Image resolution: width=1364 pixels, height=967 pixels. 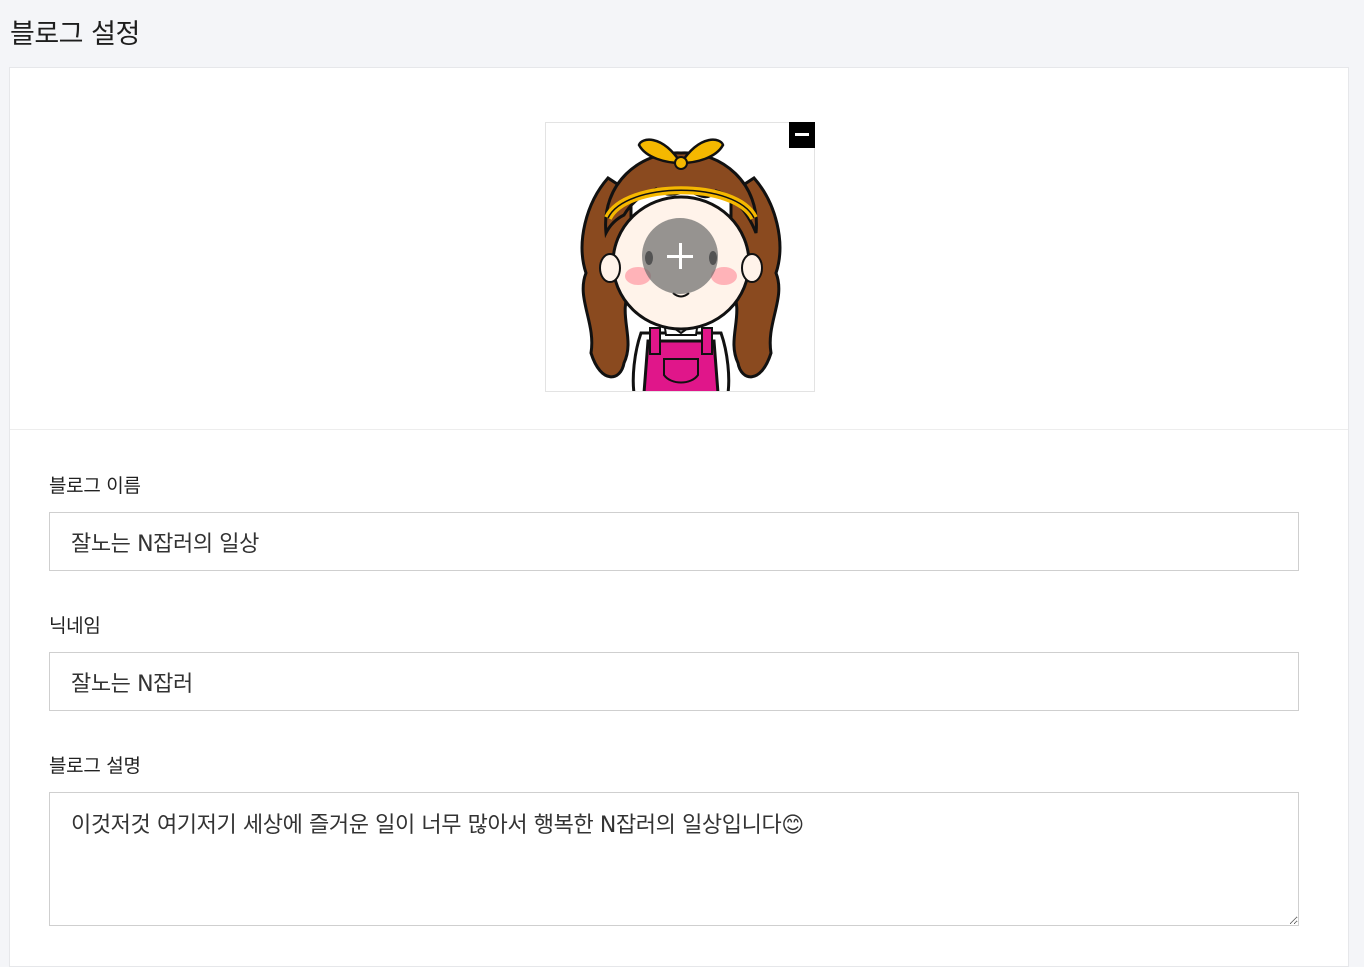 I want to click on nickname-input, so click(x=674, y=681).